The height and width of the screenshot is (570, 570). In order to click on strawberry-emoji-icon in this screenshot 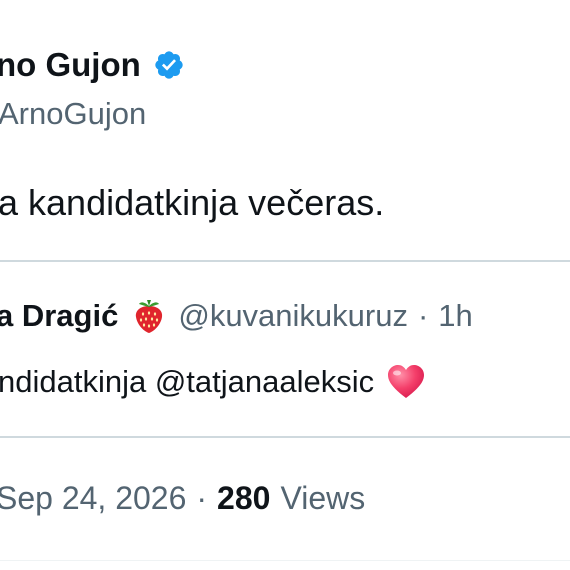, I will do `click(149, 316)`.